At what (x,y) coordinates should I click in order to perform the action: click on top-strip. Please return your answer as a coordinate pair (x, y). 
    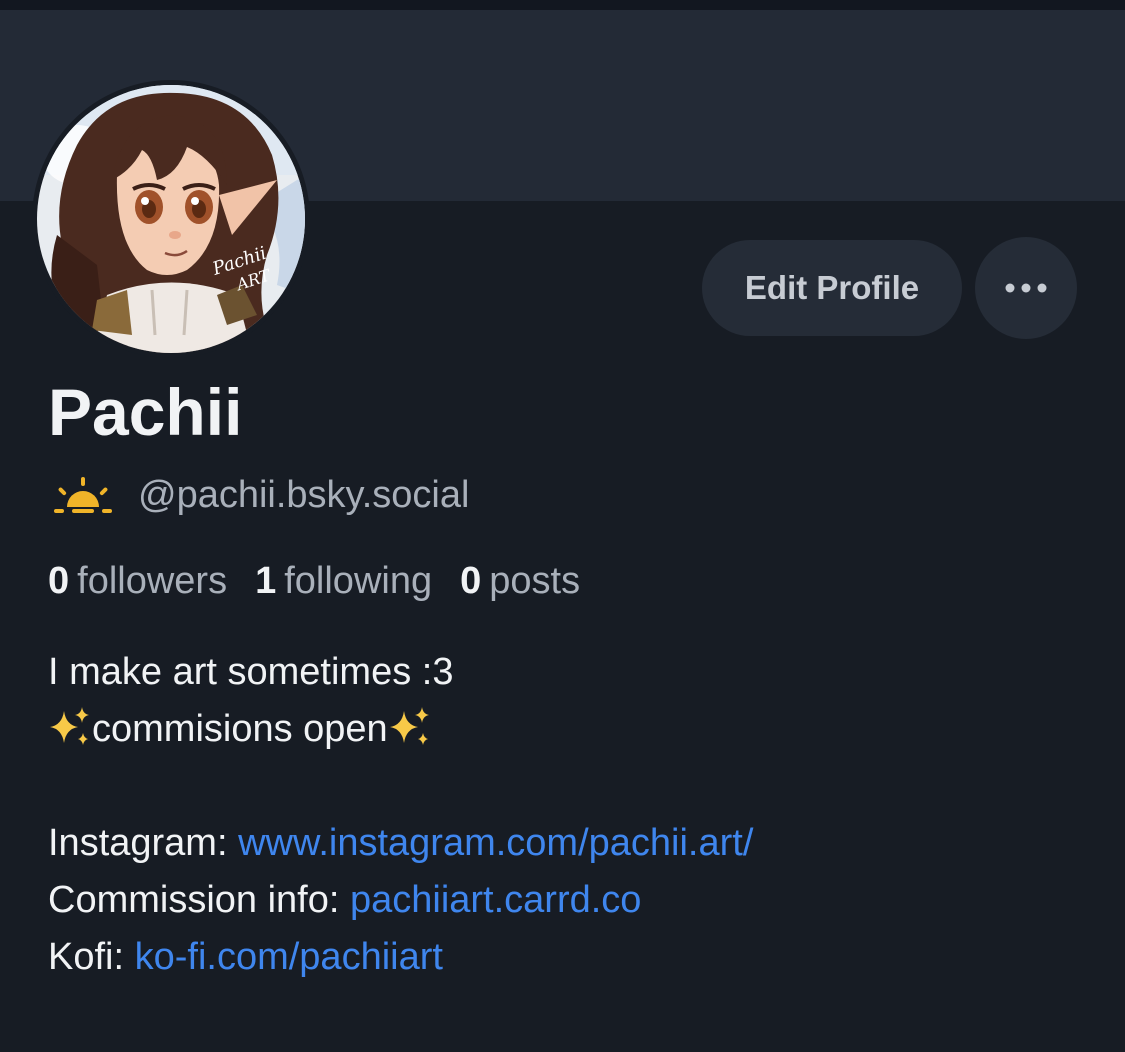
    Looking at the image, I should click on (562, 5).